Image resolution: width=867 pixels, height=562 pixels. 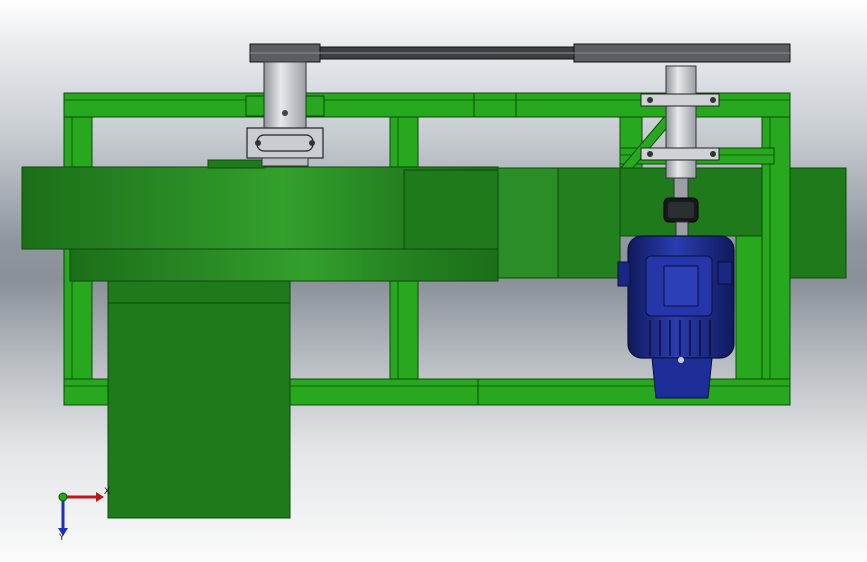 What do you see at coordinates (696, 143) in the screenshot?
I see `motor-mount-bracket` at bounding box center [696, 143].